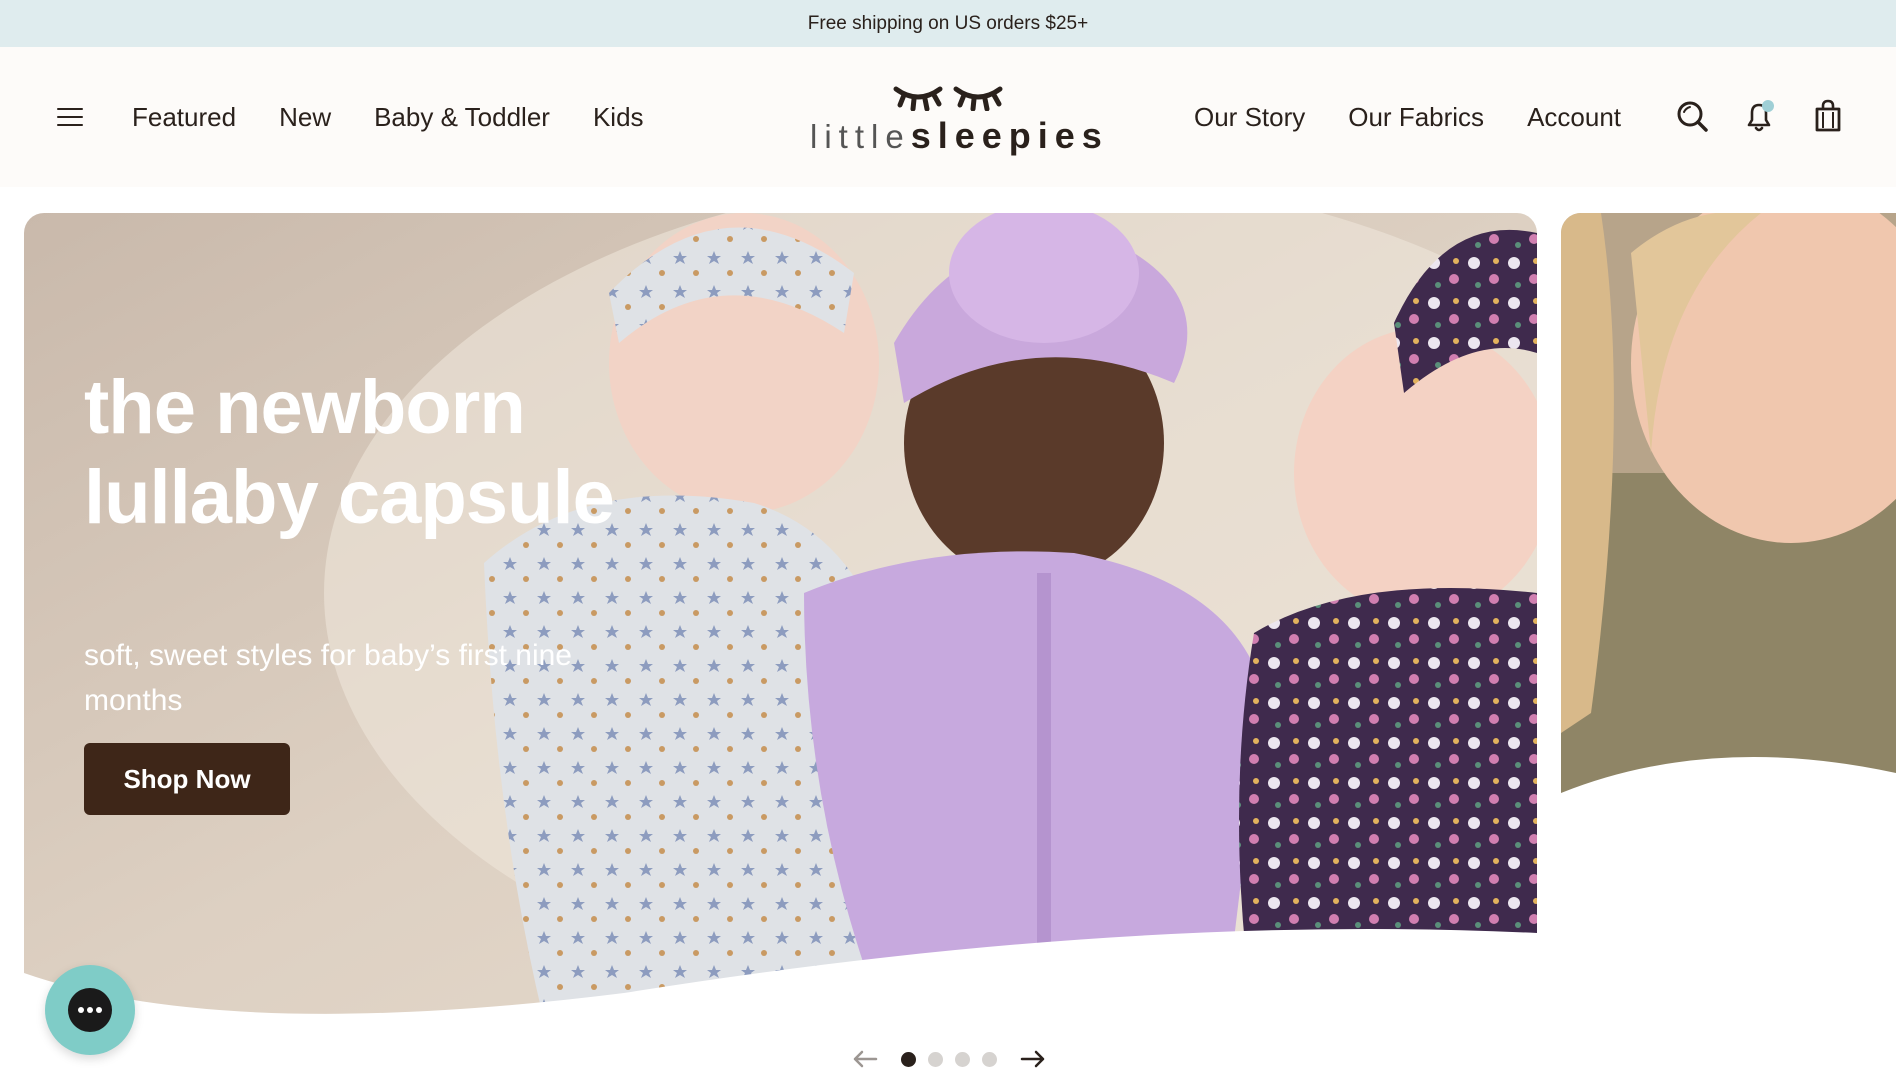 This screenshot has height=1080, width=1896. I want to click on primary-nav: Featured New Baby & Toddler Kids, so click(388, 117).